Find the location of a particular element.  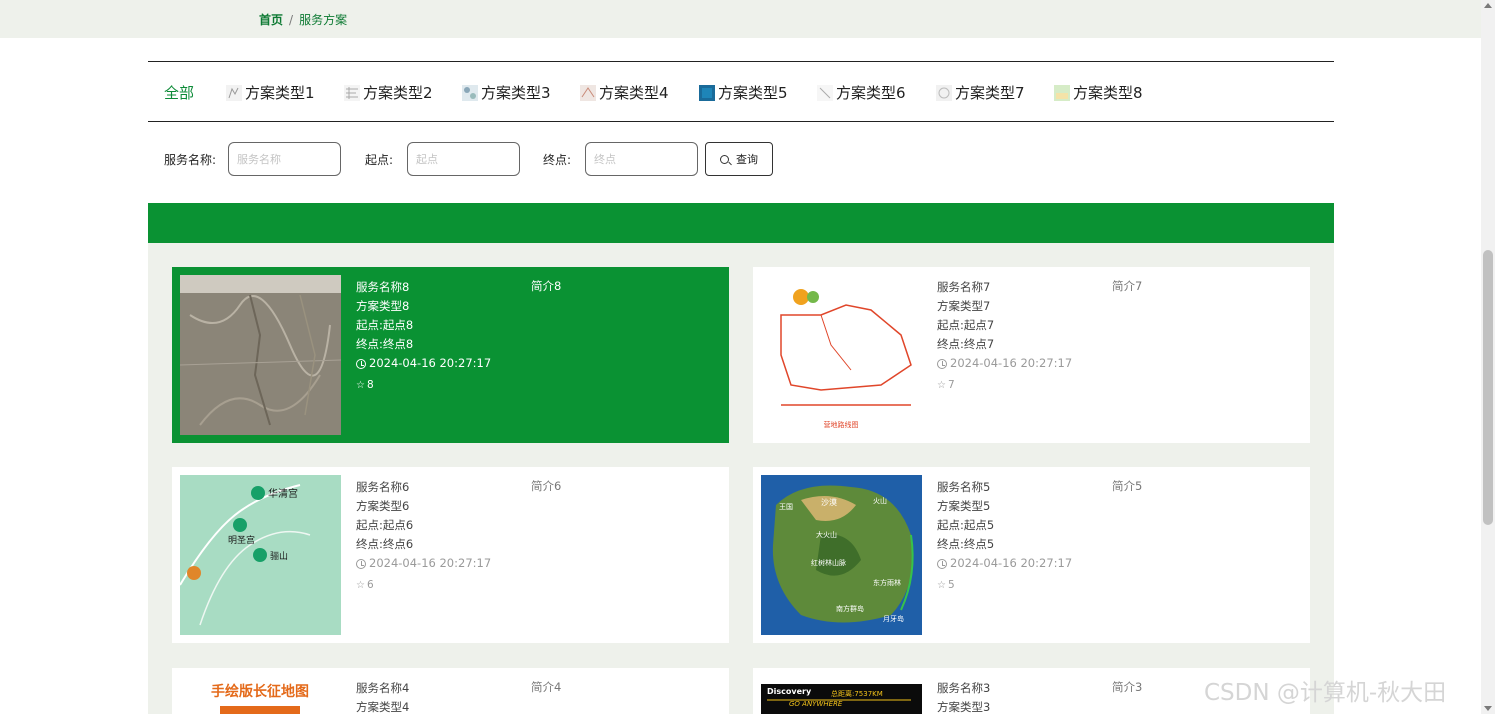

svg-text: 南方群岛 is located at coordinates (850, 608).